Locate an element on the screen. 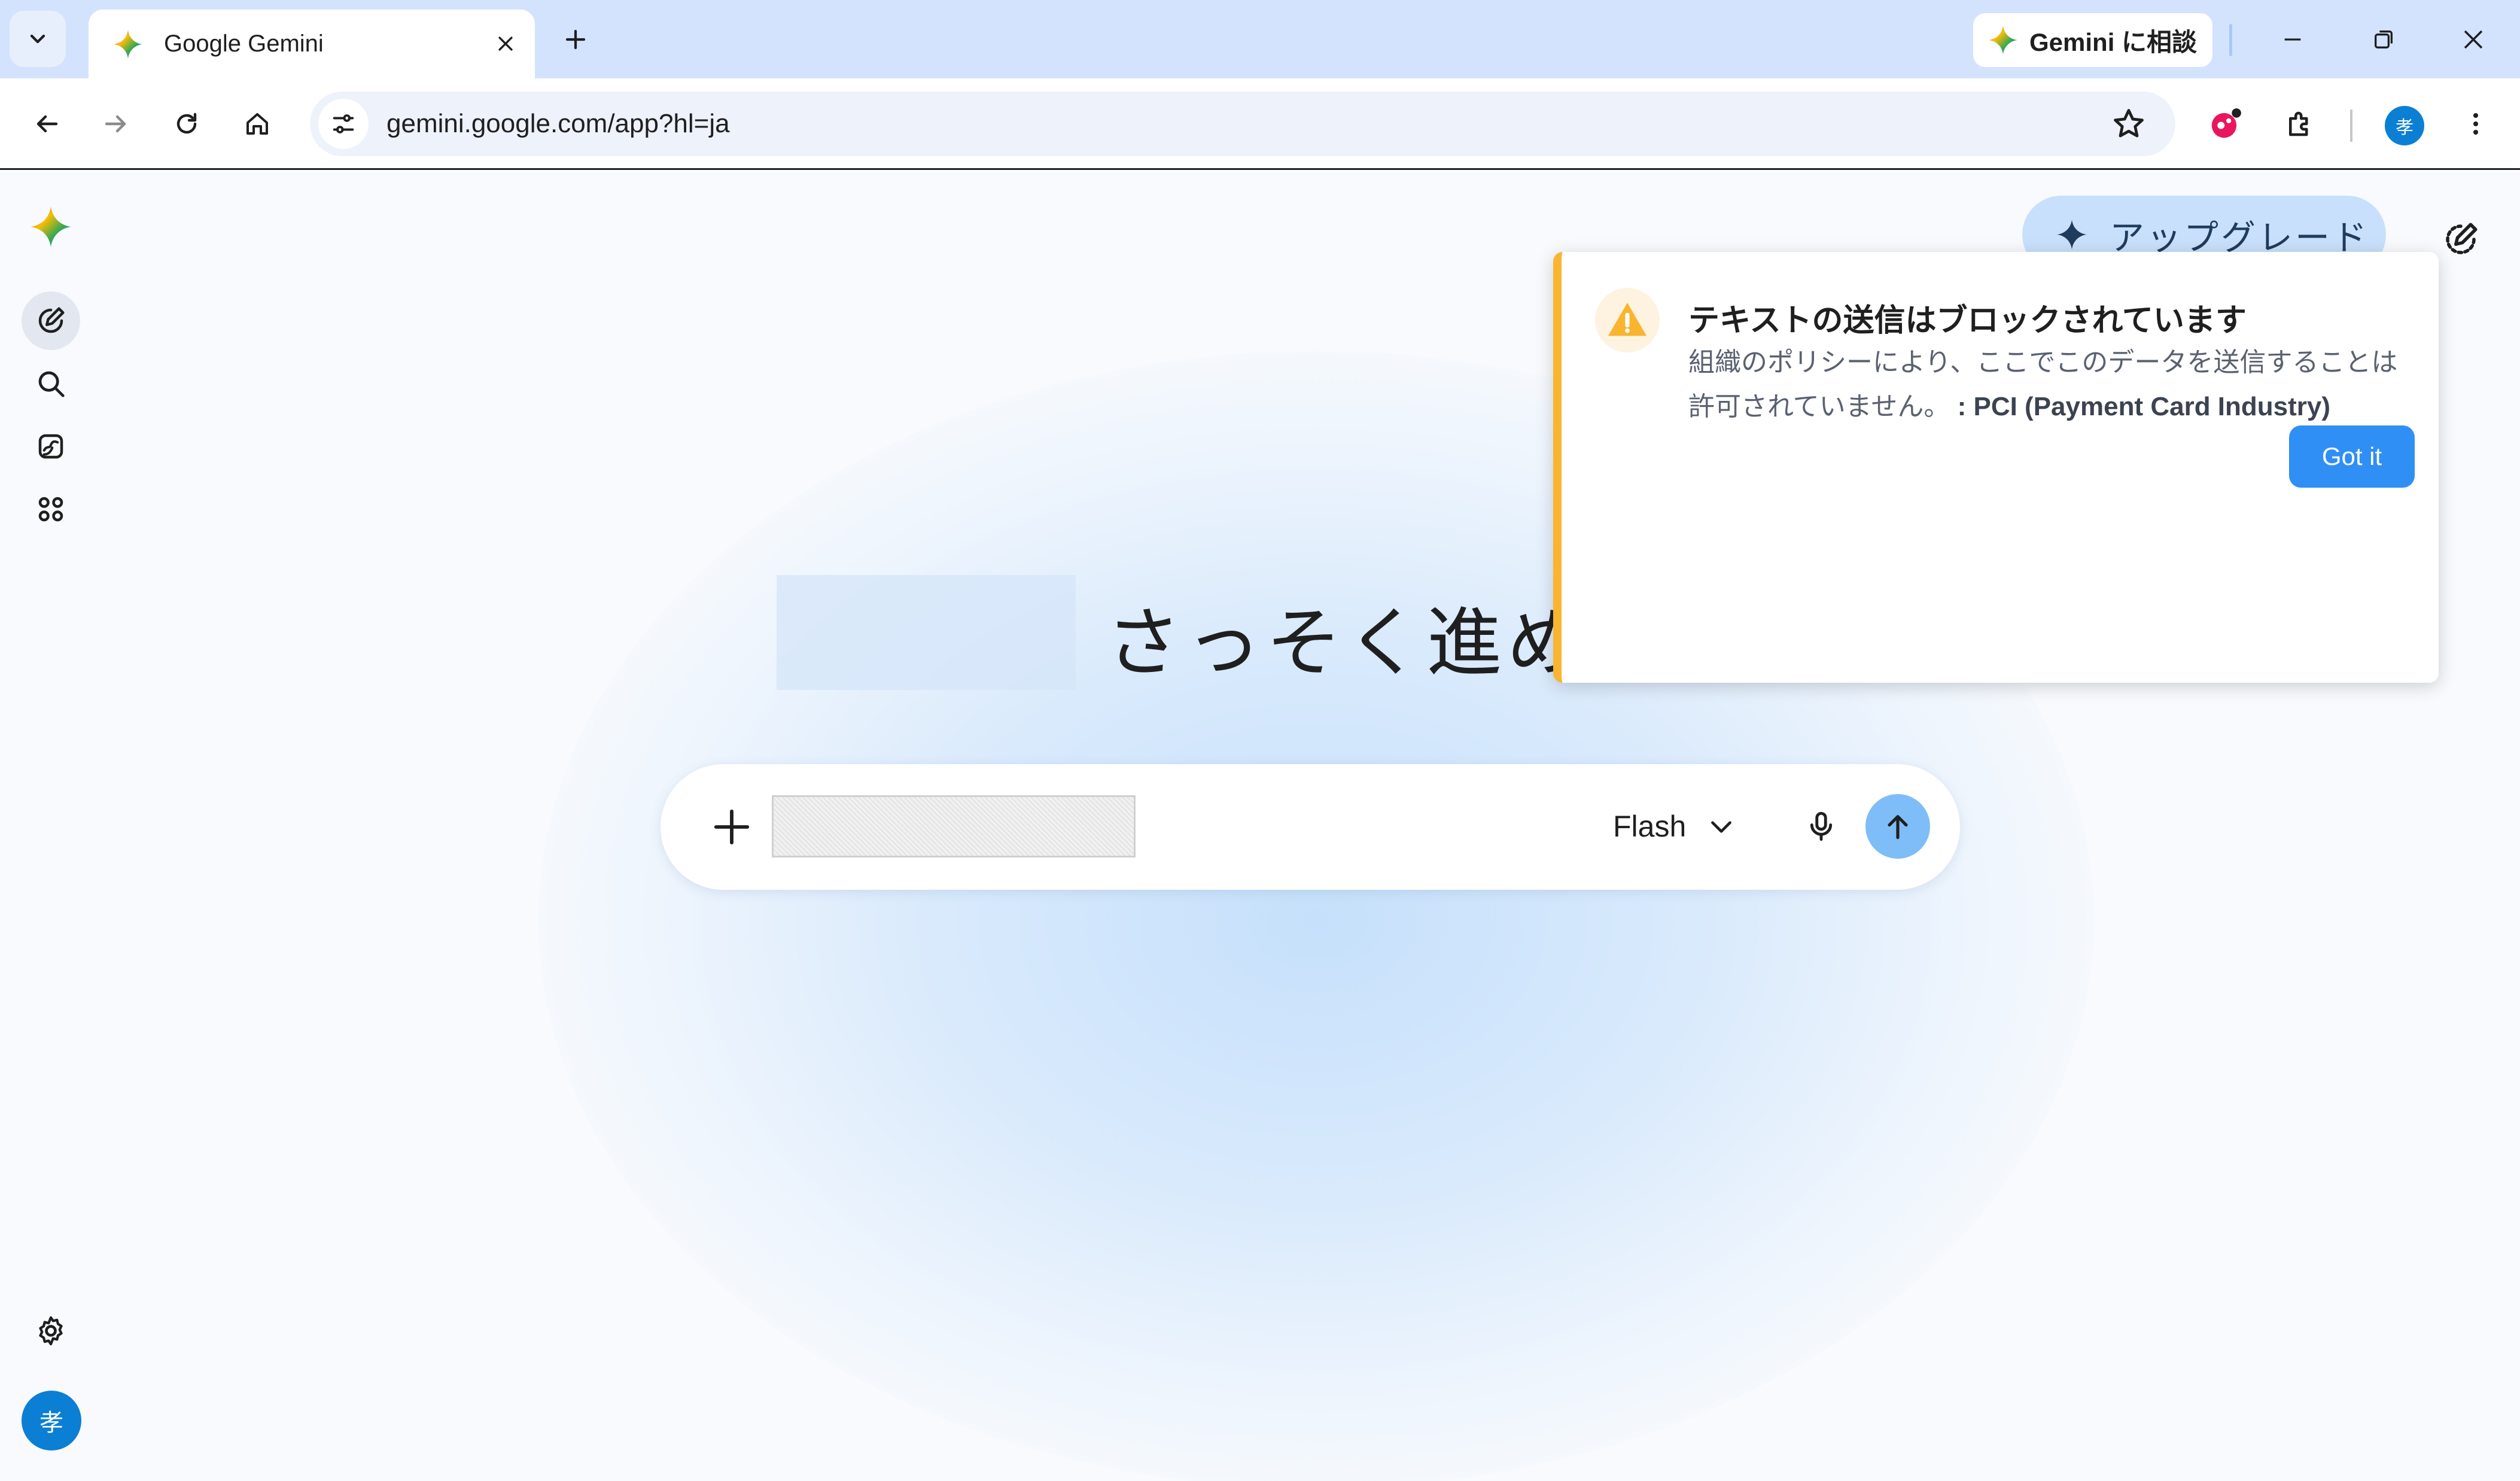 This screenshot has width=2520, height=1481. tab-search-button is located at coordinates (38, 39).